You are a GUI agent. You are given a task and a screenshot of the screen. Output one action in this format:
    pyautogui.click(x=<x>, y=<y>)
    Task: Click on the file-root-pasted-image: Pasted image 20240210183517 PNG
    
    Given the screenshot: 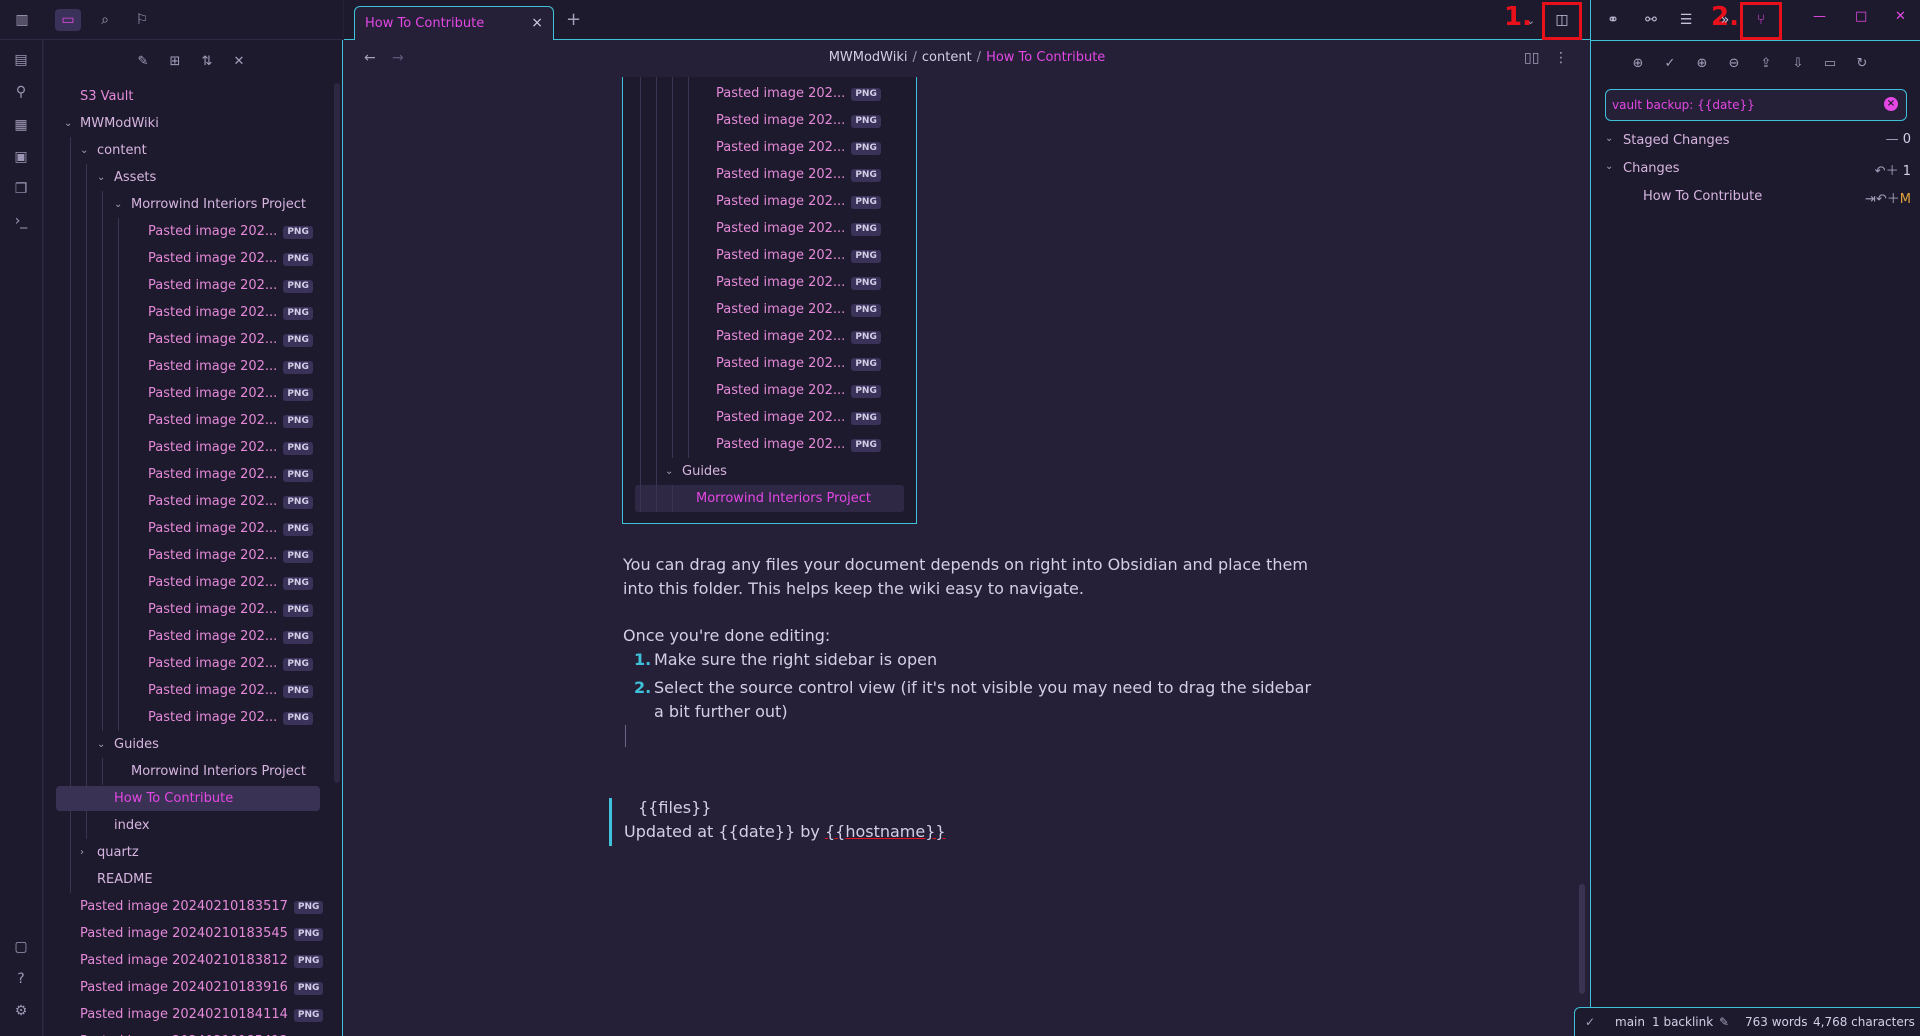 What is the action you would take?
    pyautogui.click(x=189, y=906)
    